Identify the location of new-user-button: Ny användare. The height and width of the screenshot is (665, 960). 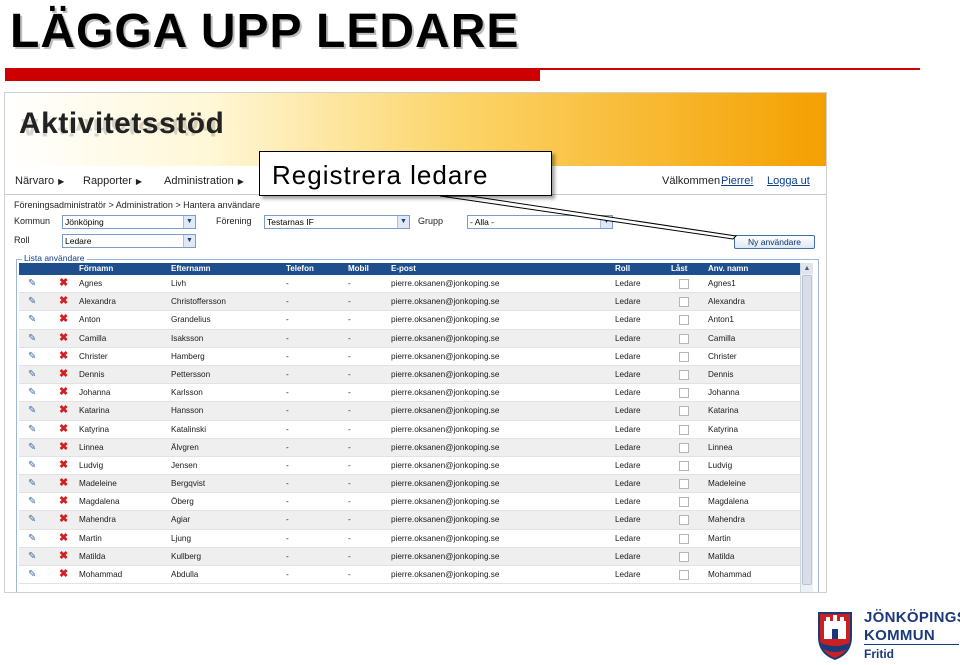
(774, 242).